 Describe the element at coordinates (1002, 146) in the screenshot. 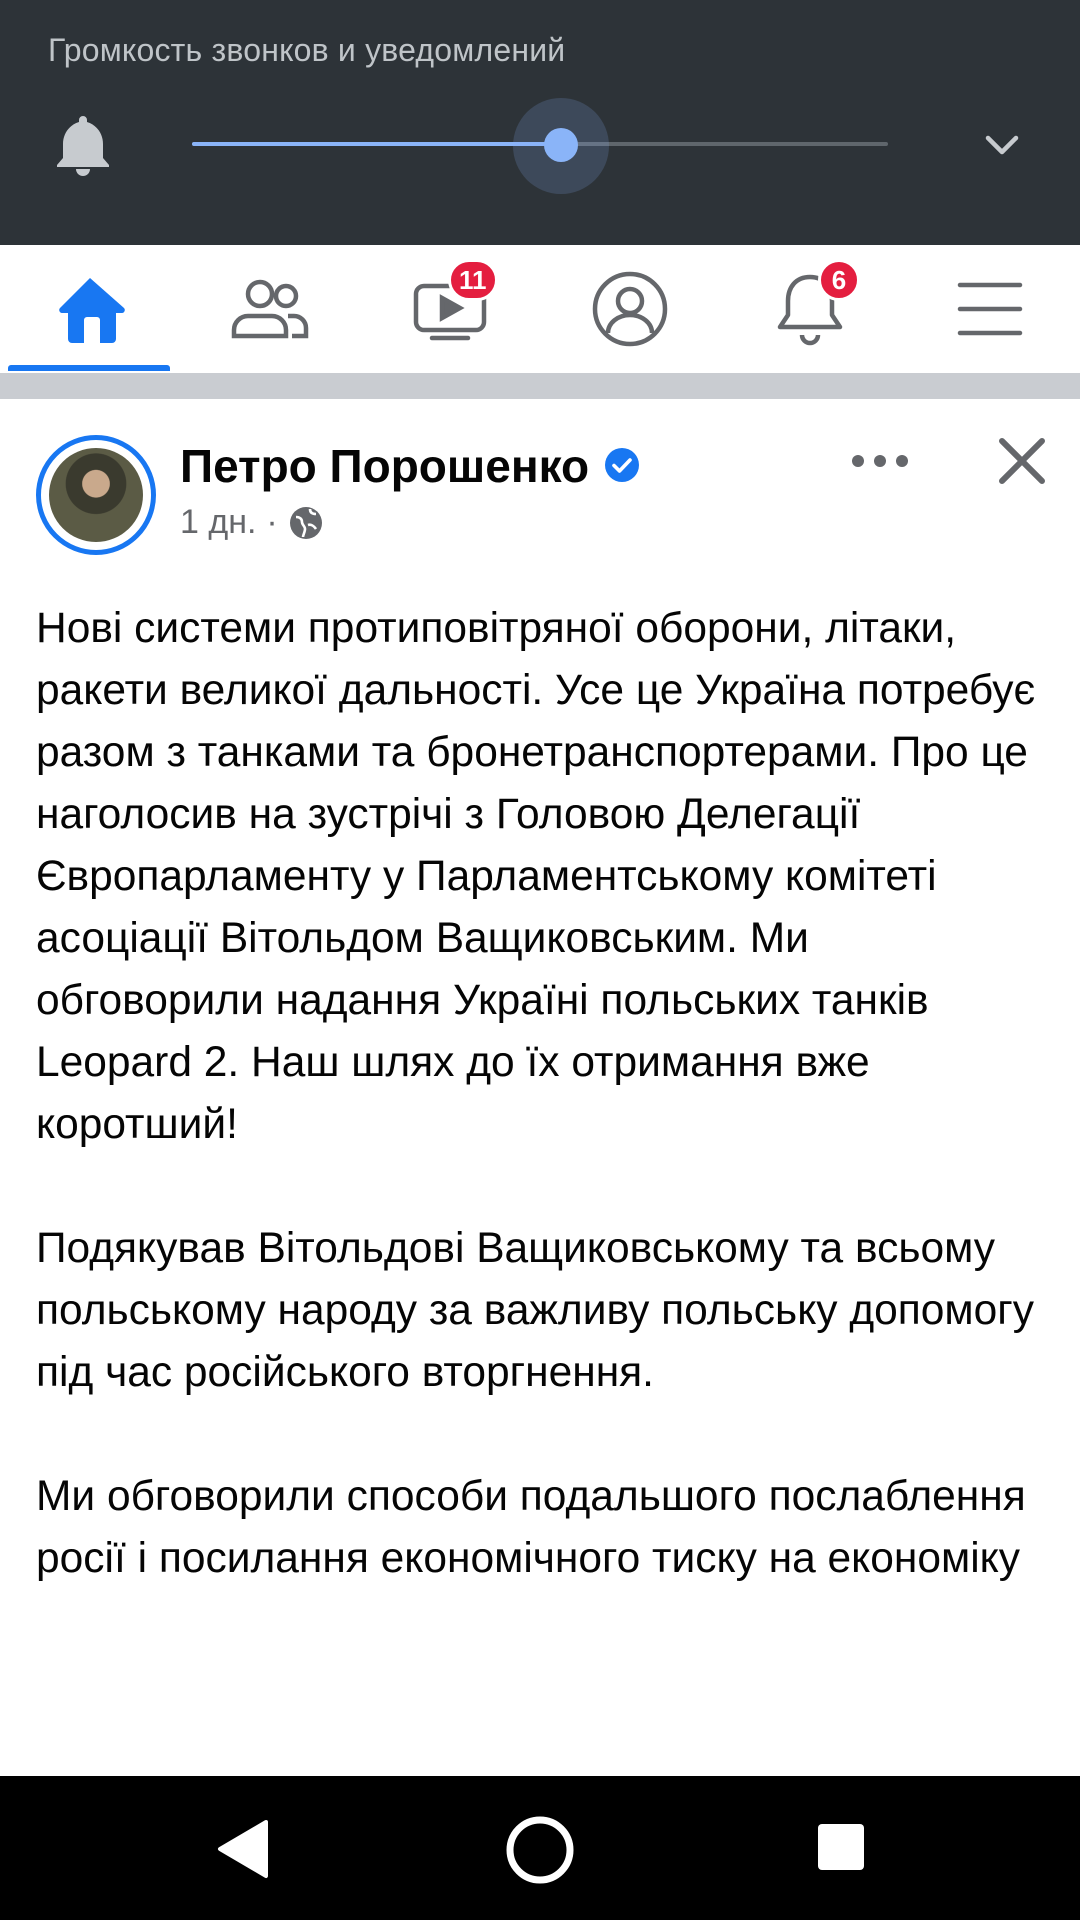

I see `chevron-down-icon` at that location.